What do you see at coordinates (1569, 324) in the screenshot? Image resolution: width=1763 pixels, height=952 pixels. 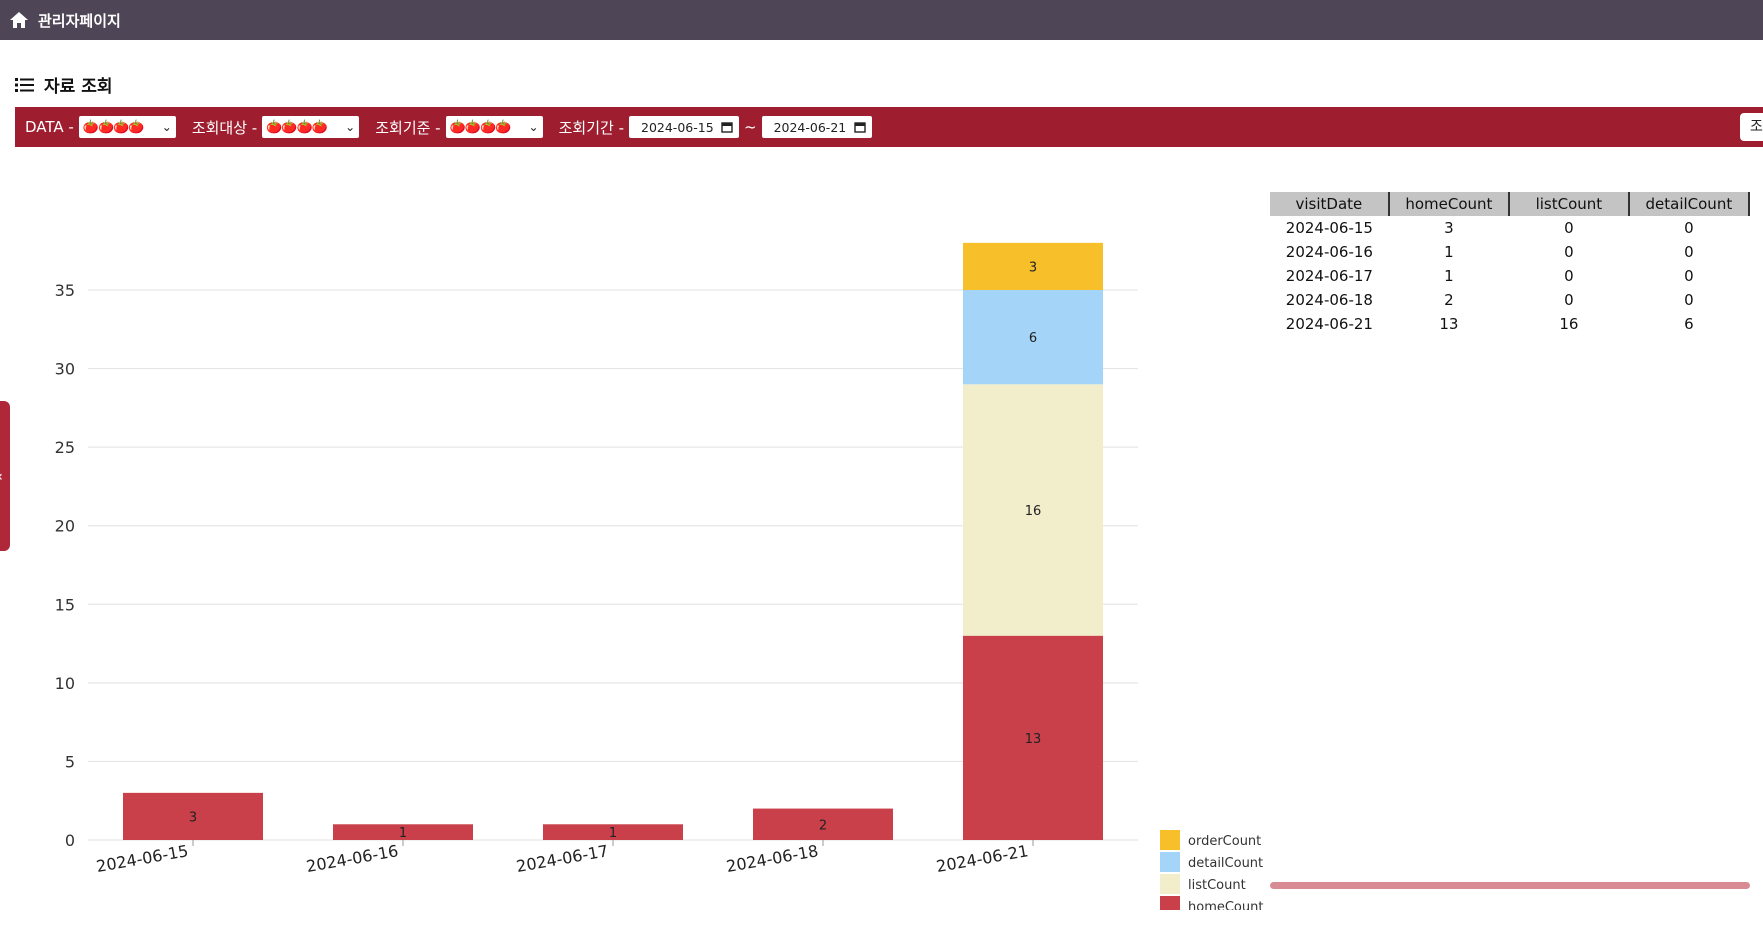 I see `table-cell-listCount: 16` at bounding box center [1569, 324].